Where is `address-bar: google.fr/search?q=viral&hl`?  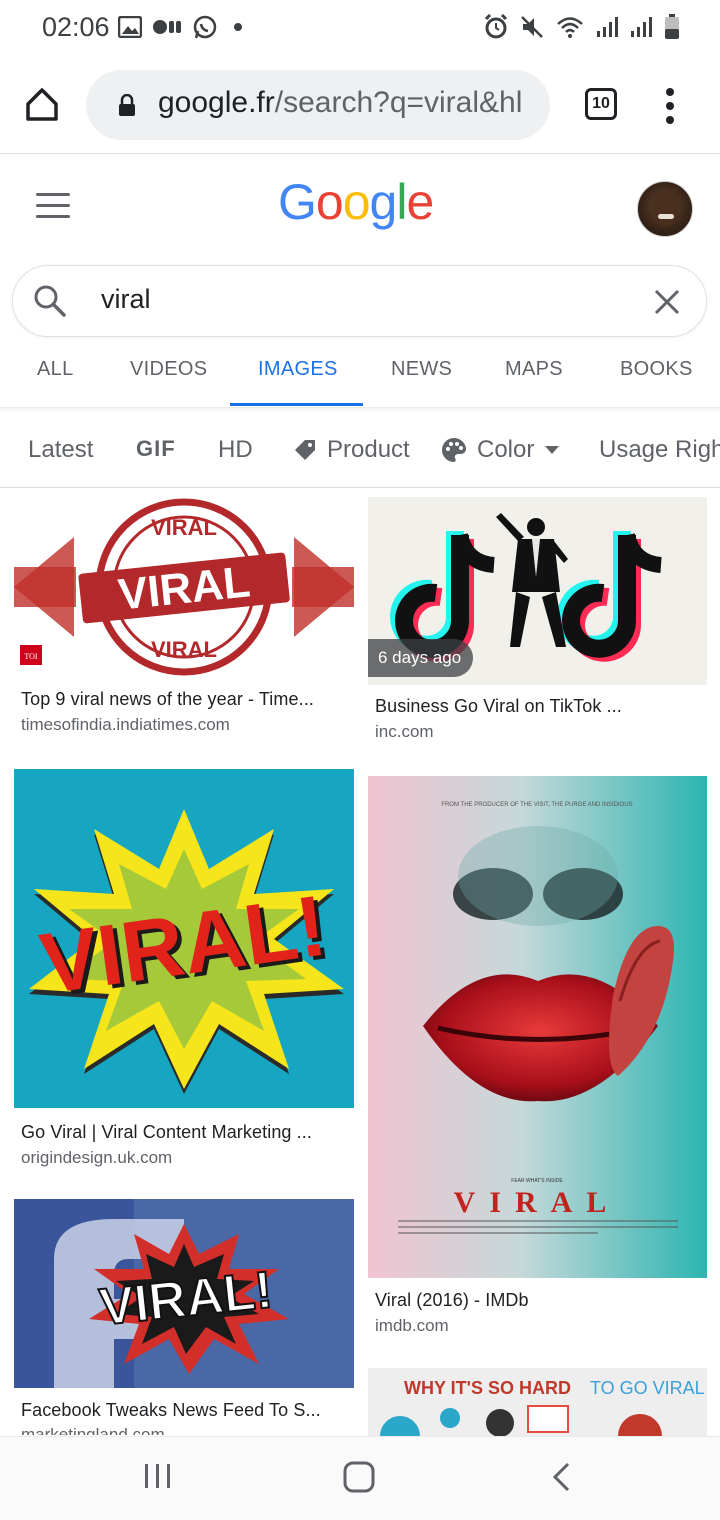 address-bar: google.fr/search?q=viral&hl is located at coordinates (318, 105).